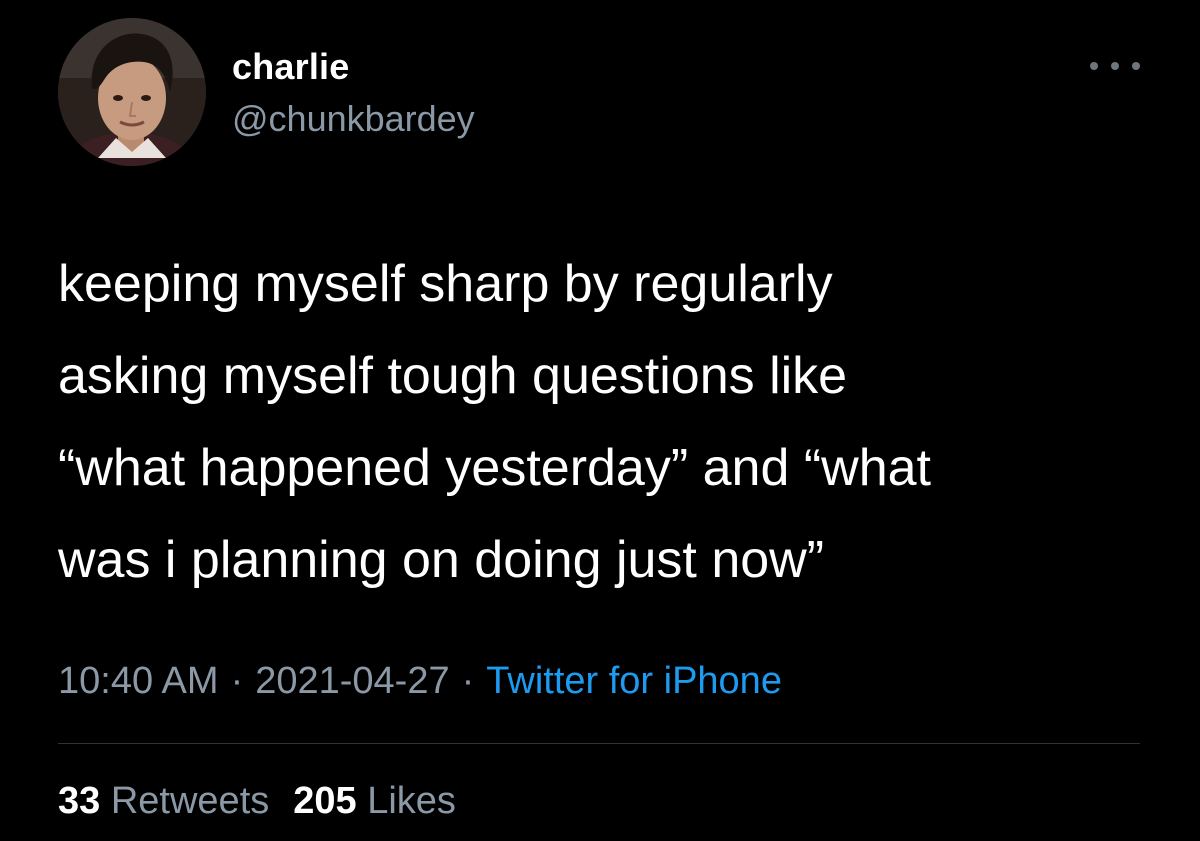  What do you see at coordinates (599, 743) in the screenshot?
I see `divider` at bounding box center [599, 743].